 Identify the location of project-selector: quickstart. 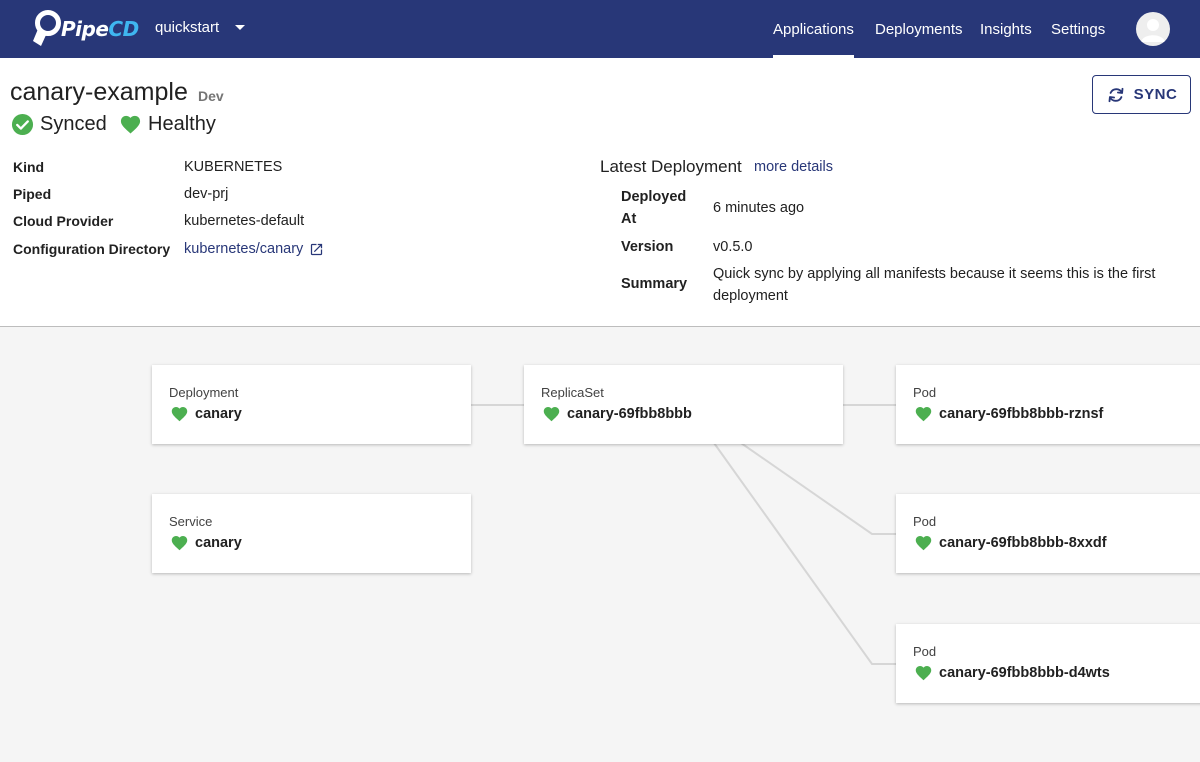
(200, 27).